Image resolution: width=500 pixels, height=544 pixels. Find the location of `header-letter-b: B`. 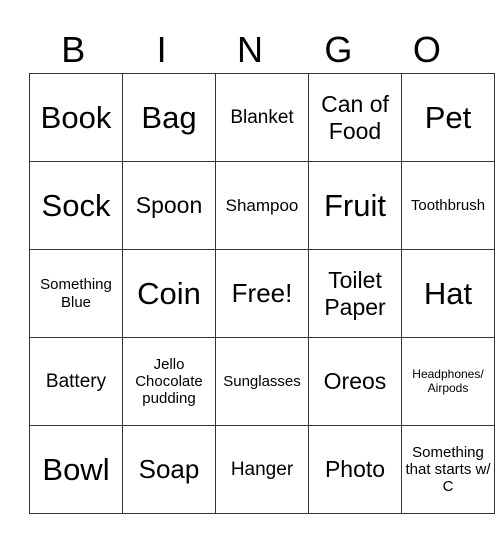

header-letter-b: B is located at coordinates (73, 49).